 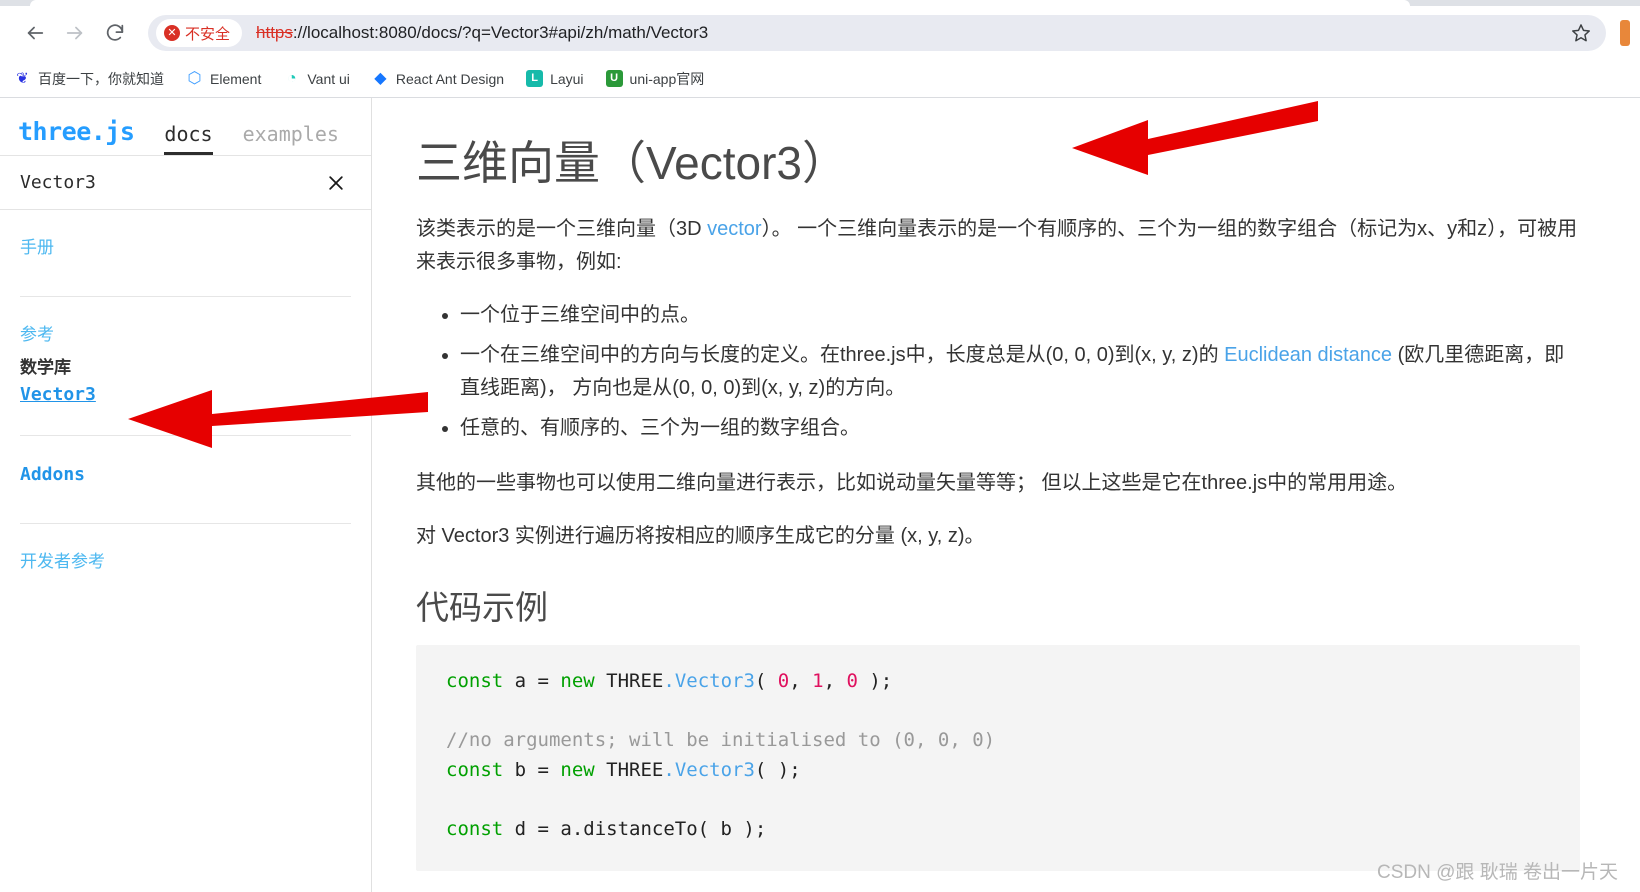 I want to click on list-item-text: 一个位于三维空间中的点。, so click(x=580, y=315).